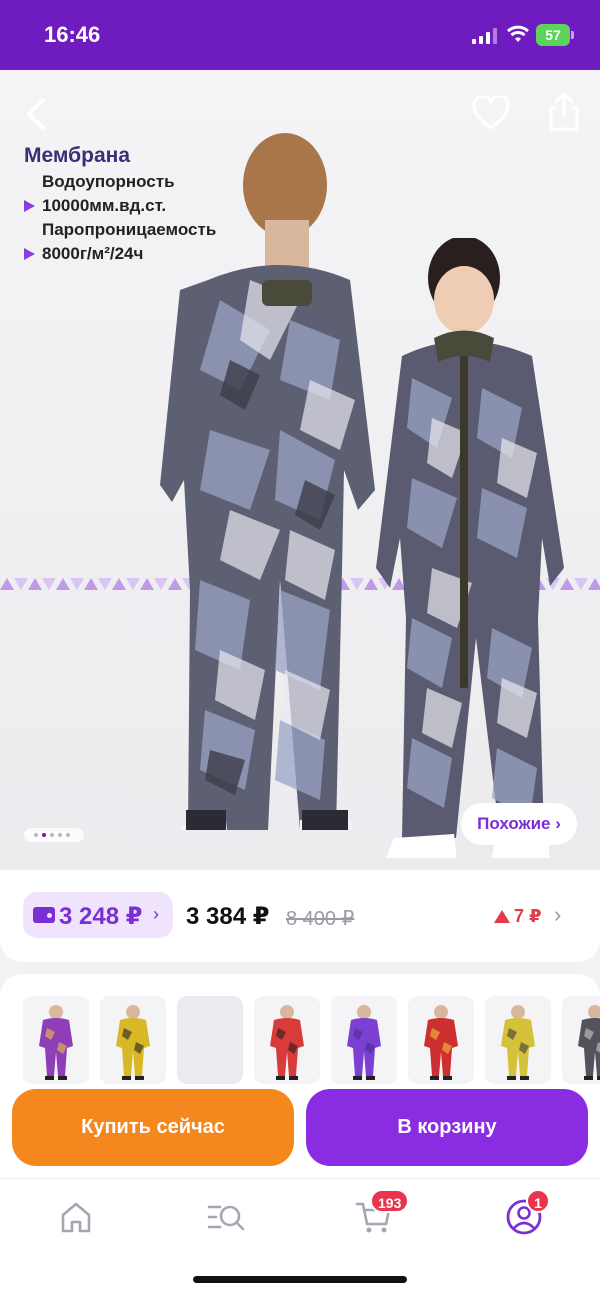  Describe the element at coordinates (390, 1201) in the screenshot. I see `cart-count-badge: 193` at that location.